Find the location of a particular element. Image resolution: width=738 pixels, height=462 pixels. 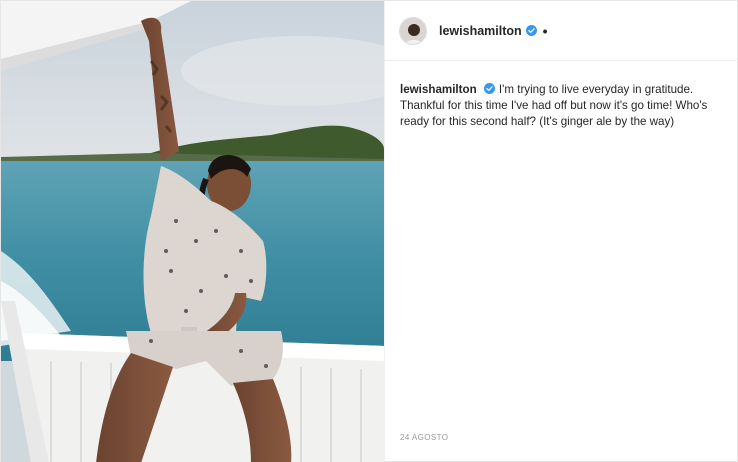

post-date: 24 AGOSTO is located at coordinates (424, 437).